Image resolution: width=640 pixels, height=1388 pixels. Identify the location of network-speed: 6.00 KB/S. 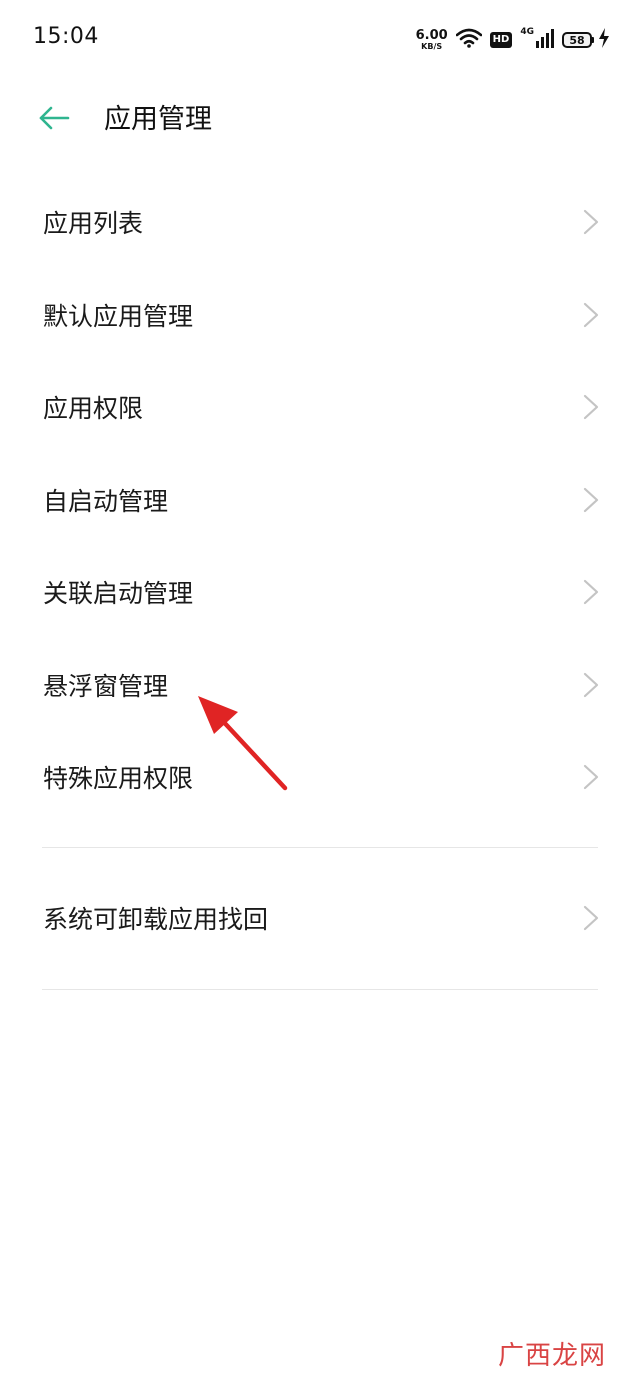
(432, 40).